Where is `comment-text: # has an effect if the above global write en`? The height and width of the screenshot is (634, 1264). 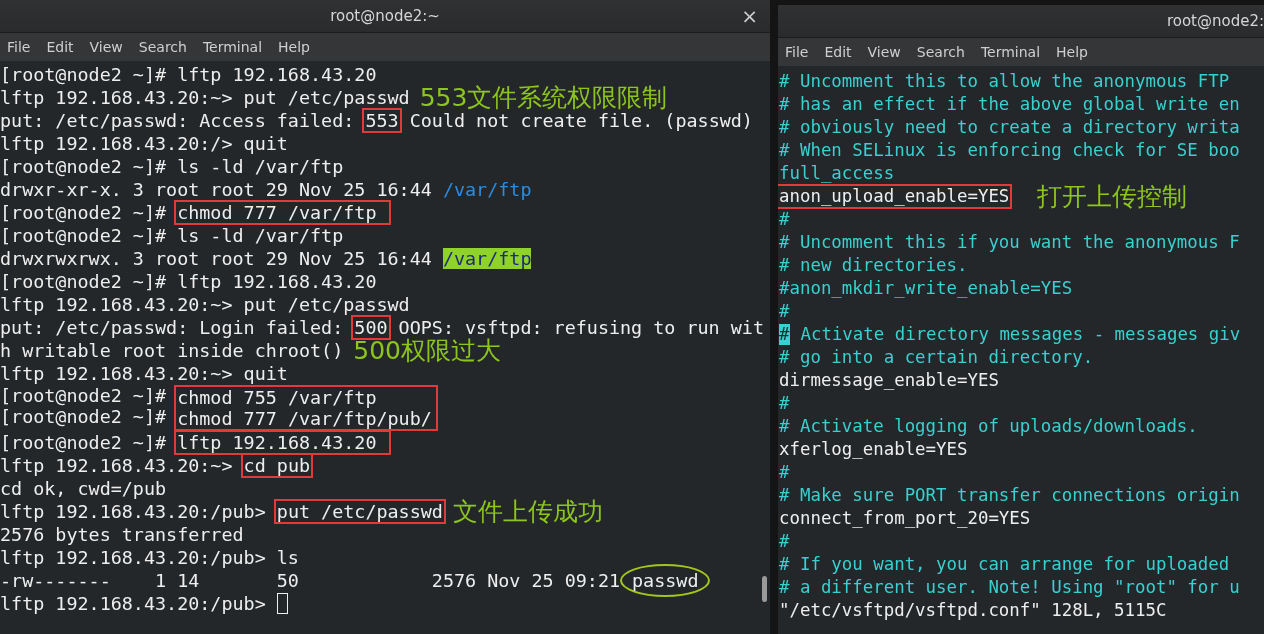 comment-text: # has an effect if the above global write en is located at coordinates (1009, 104).